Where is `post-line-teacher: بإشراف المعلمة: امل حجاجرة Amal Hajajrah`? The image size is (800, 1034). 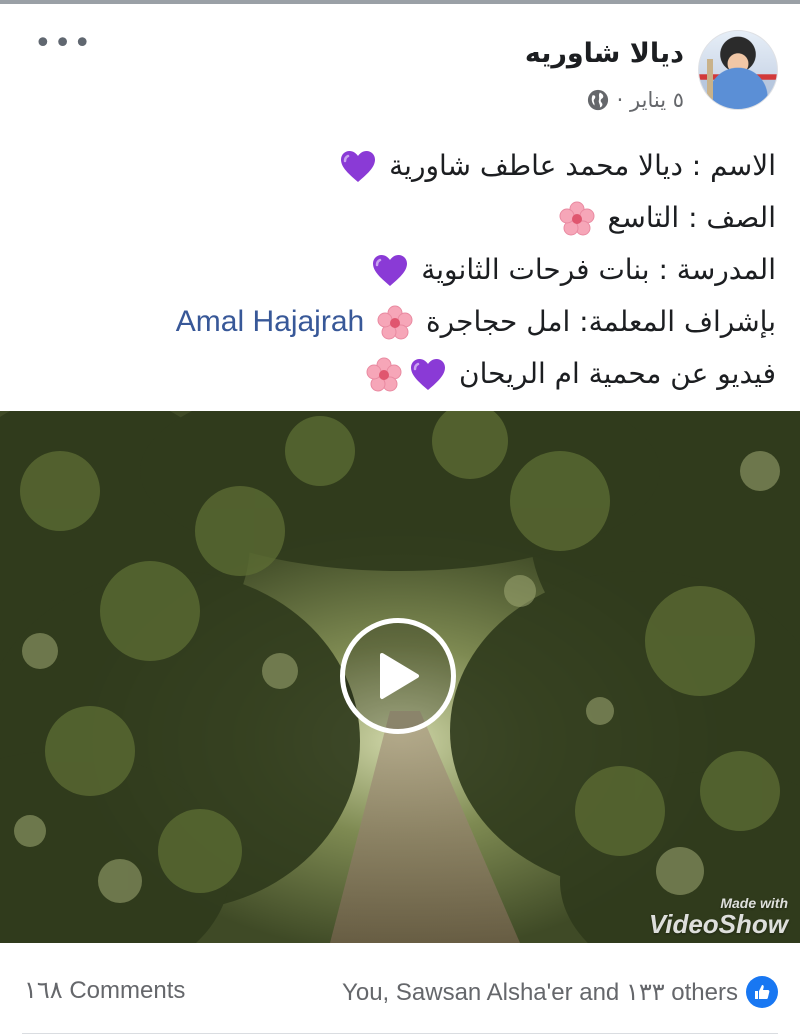
post-line-teacher: بإشراف المعلمة: امل حجاجرة Amal Hajajrah is located at coordinates (400, 322).